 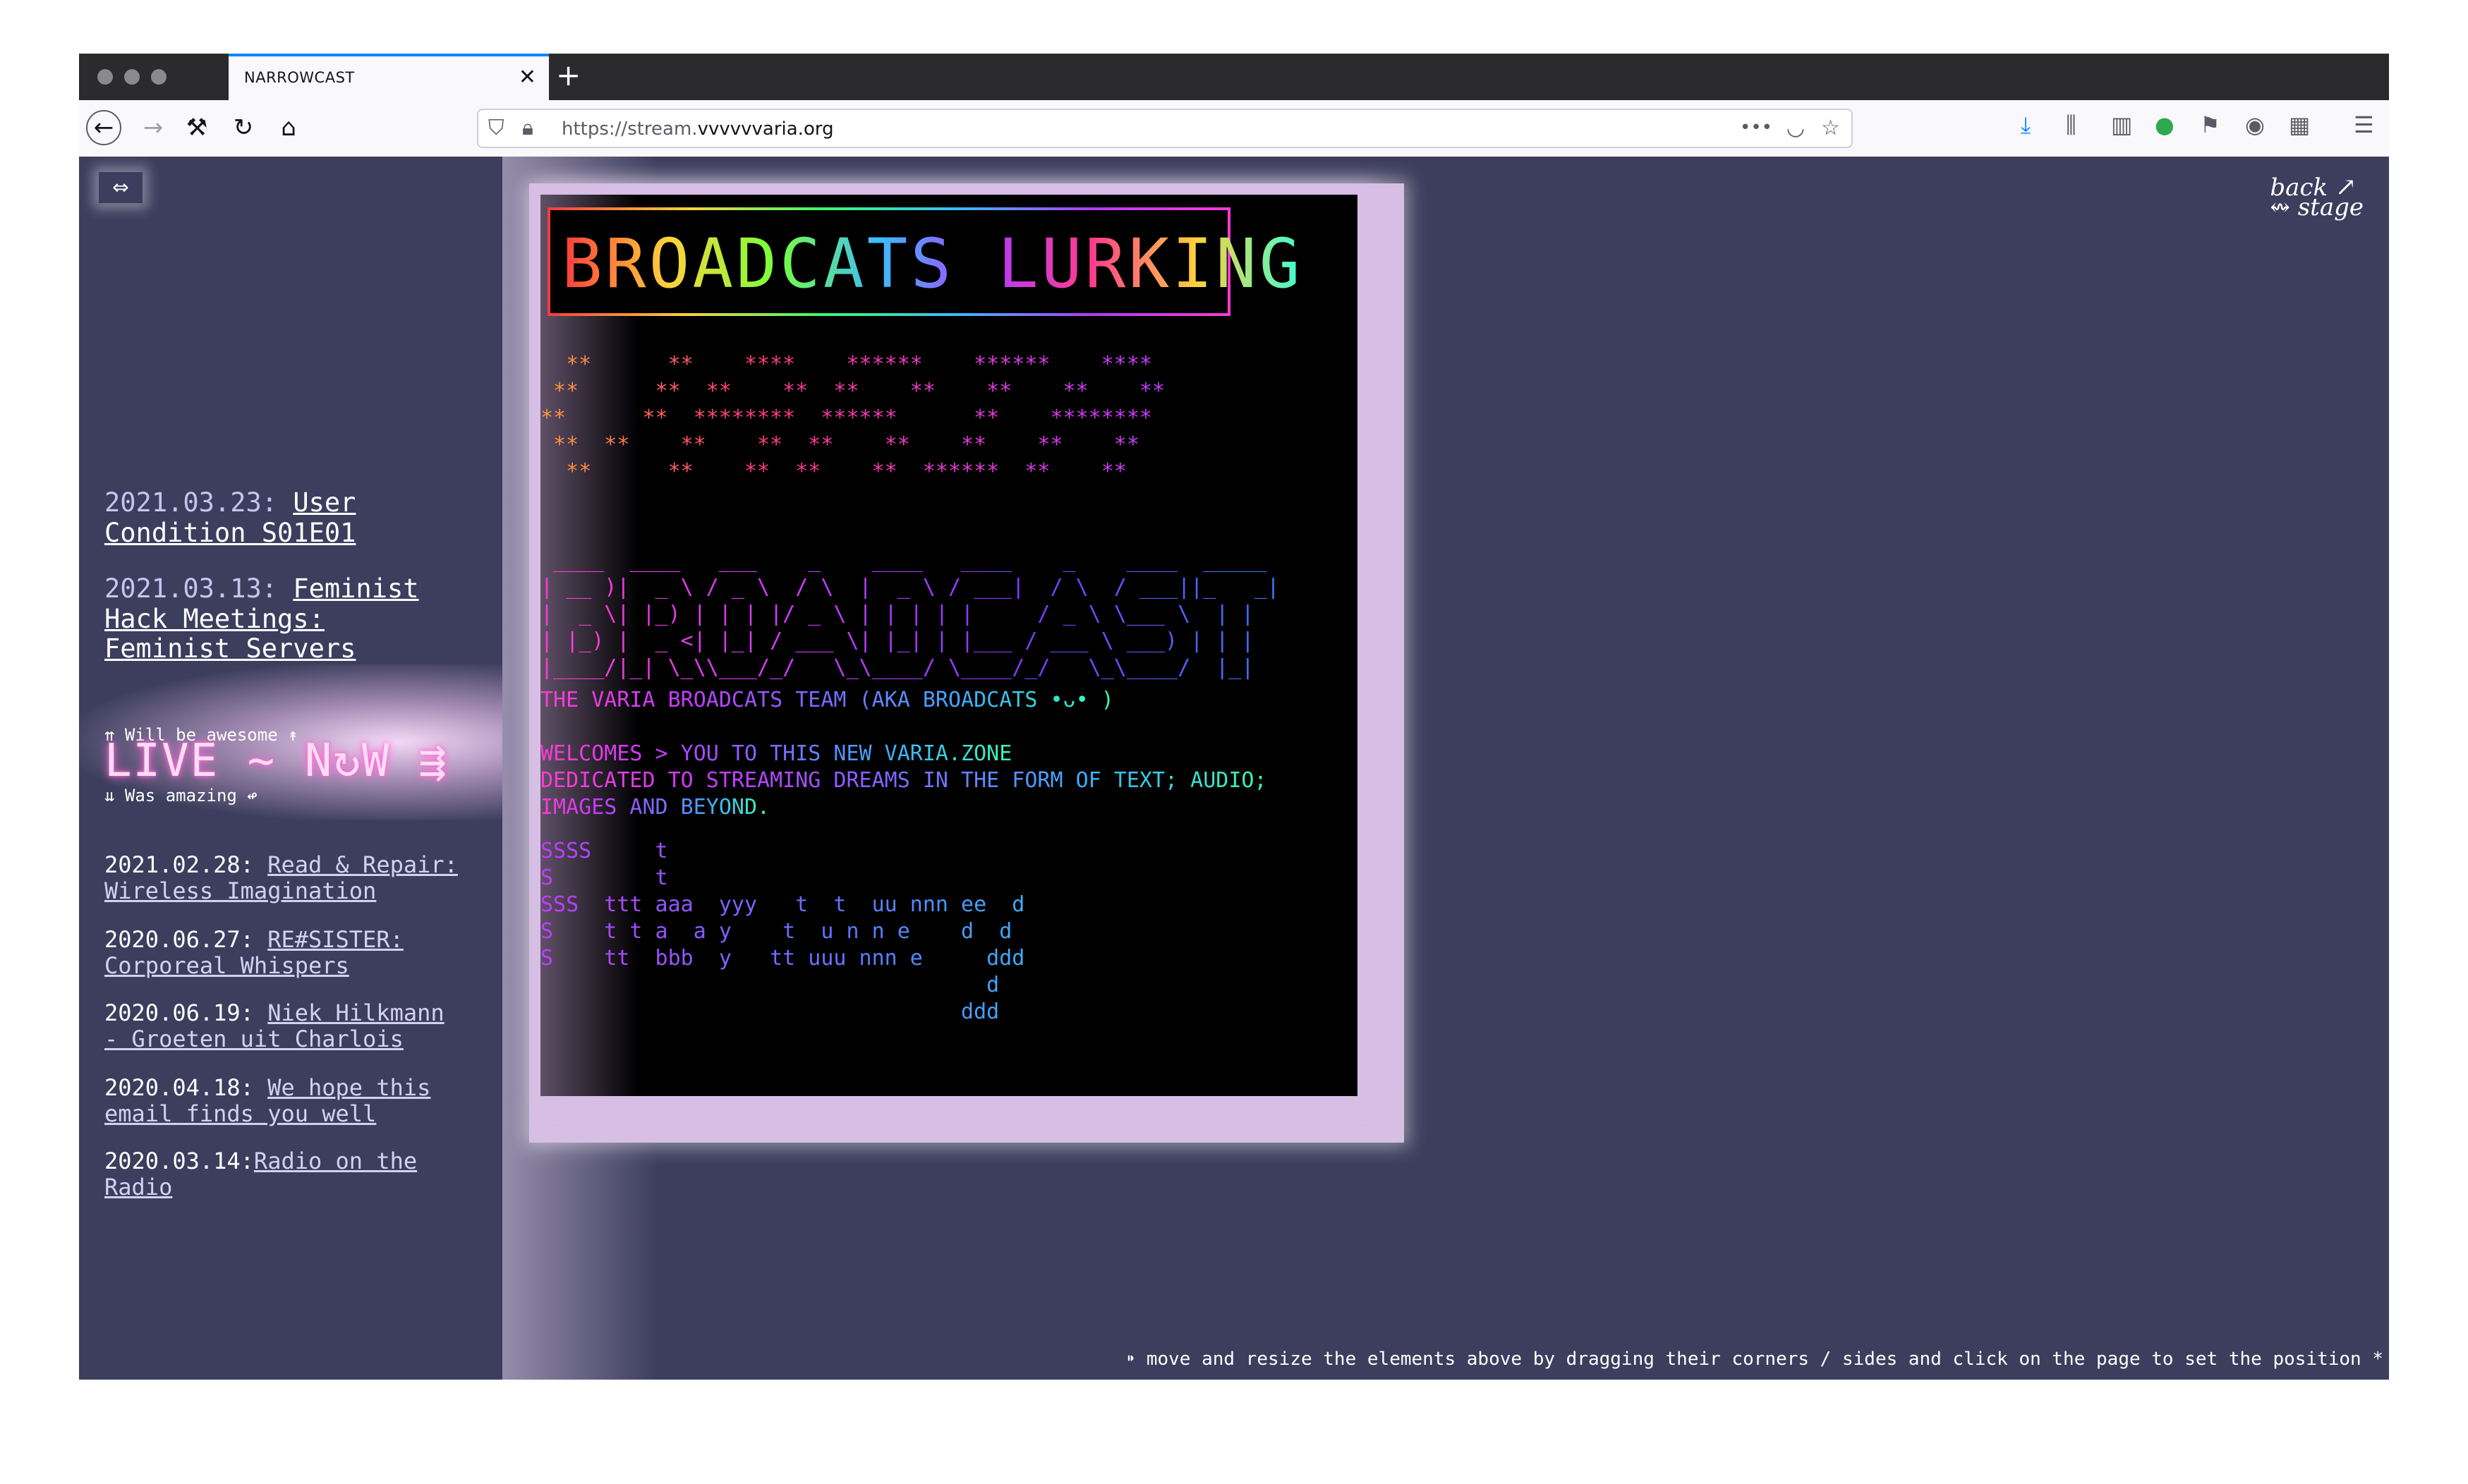 What do you see at coordinates (2121, 125) in the screenshot?
I see `sidebar-icon: ▥` at bounding box center [2121, 125].